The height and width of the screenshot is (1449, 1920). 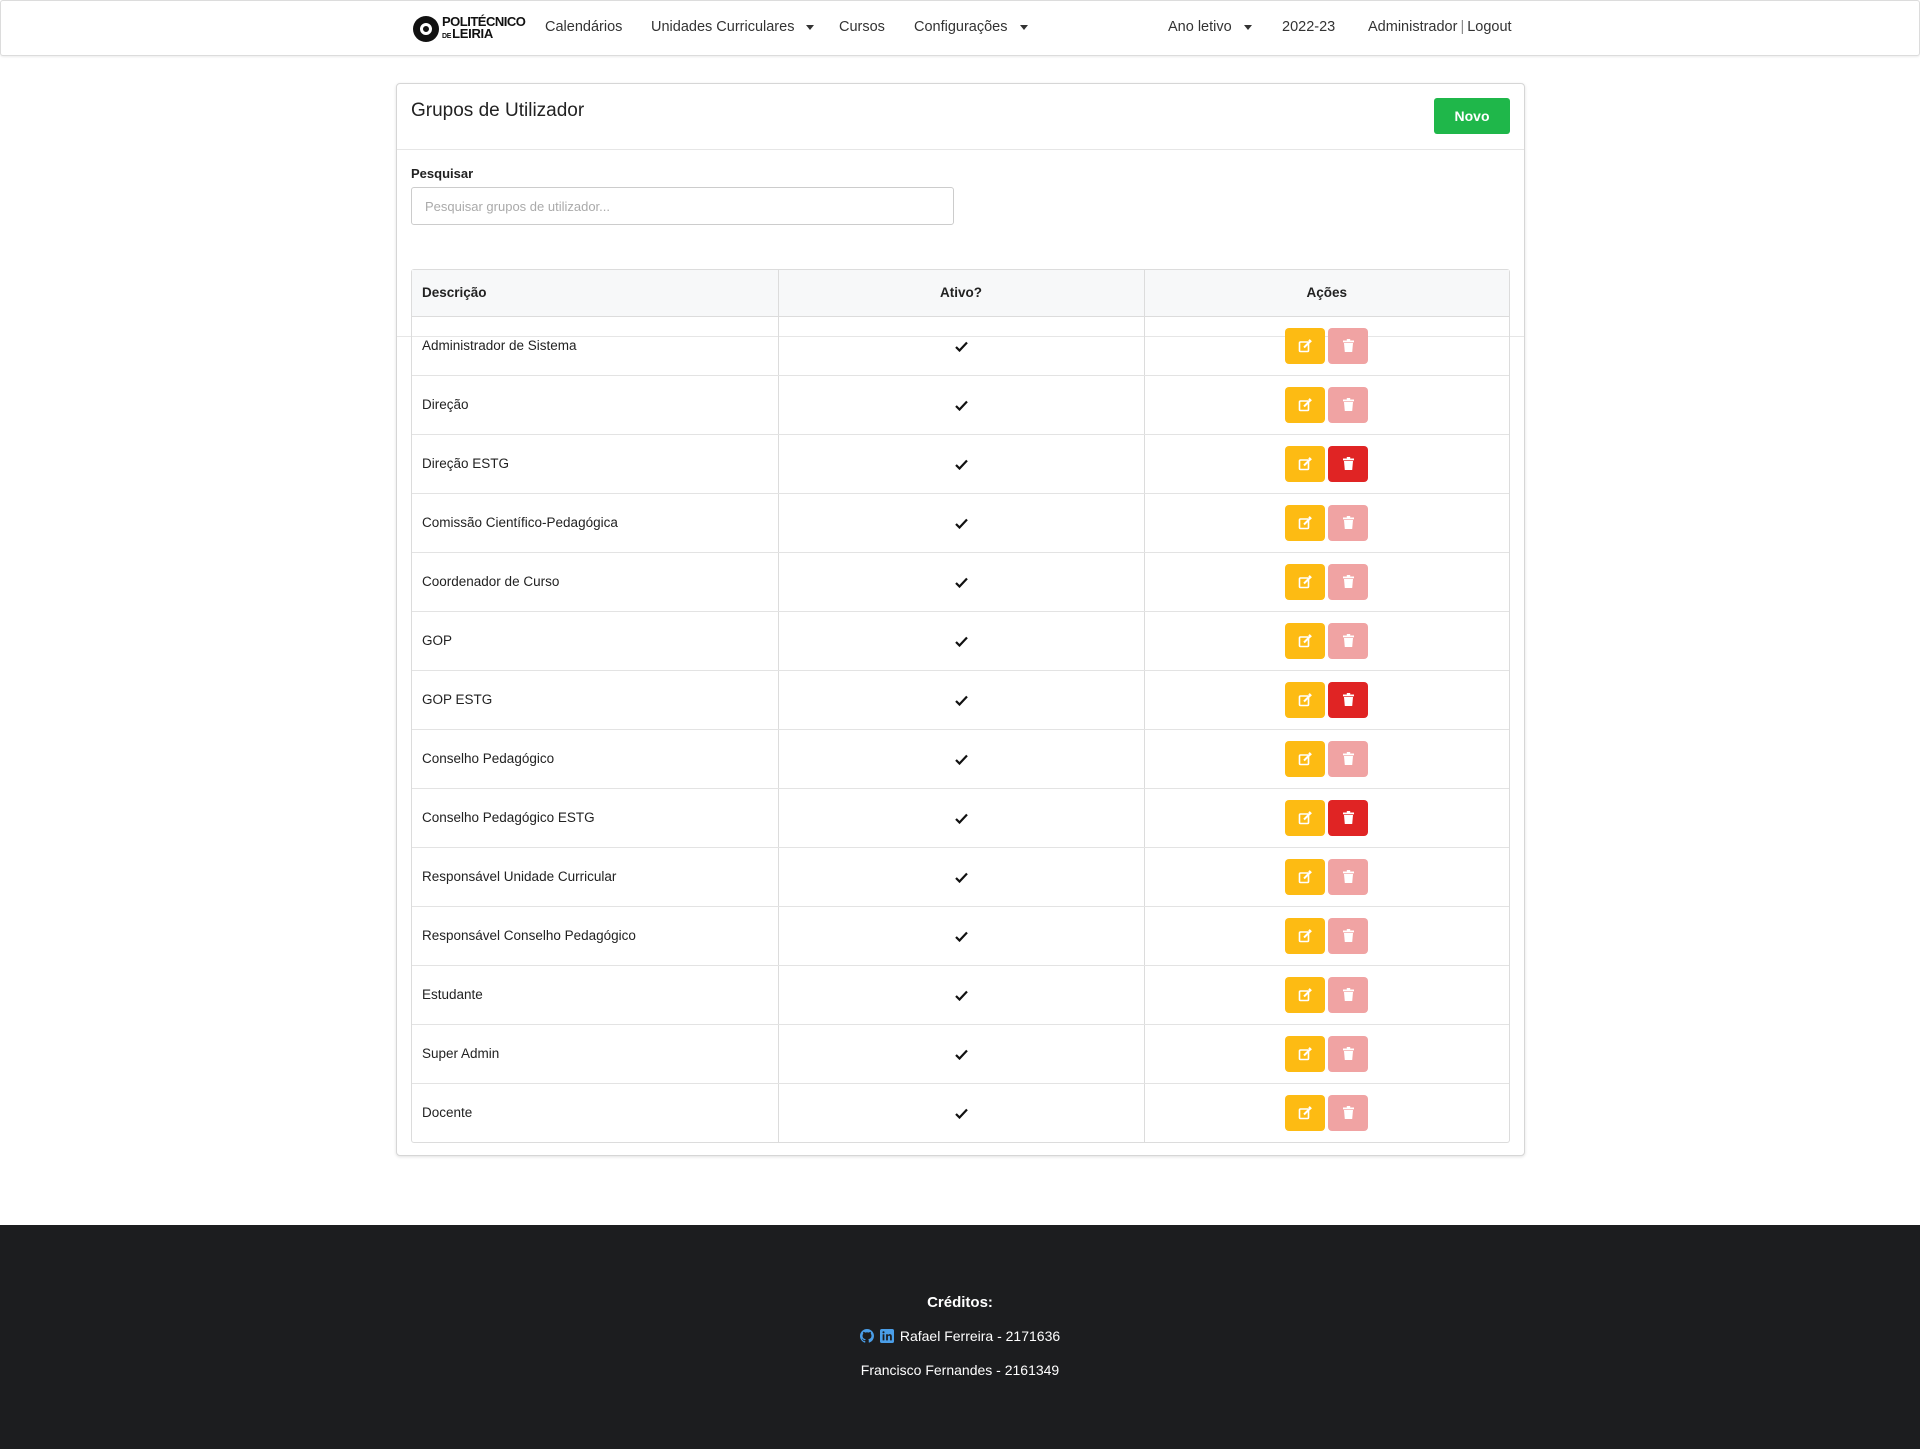 I want to click on table-row: Administrador de Sistema, so click(x=960, y=346).